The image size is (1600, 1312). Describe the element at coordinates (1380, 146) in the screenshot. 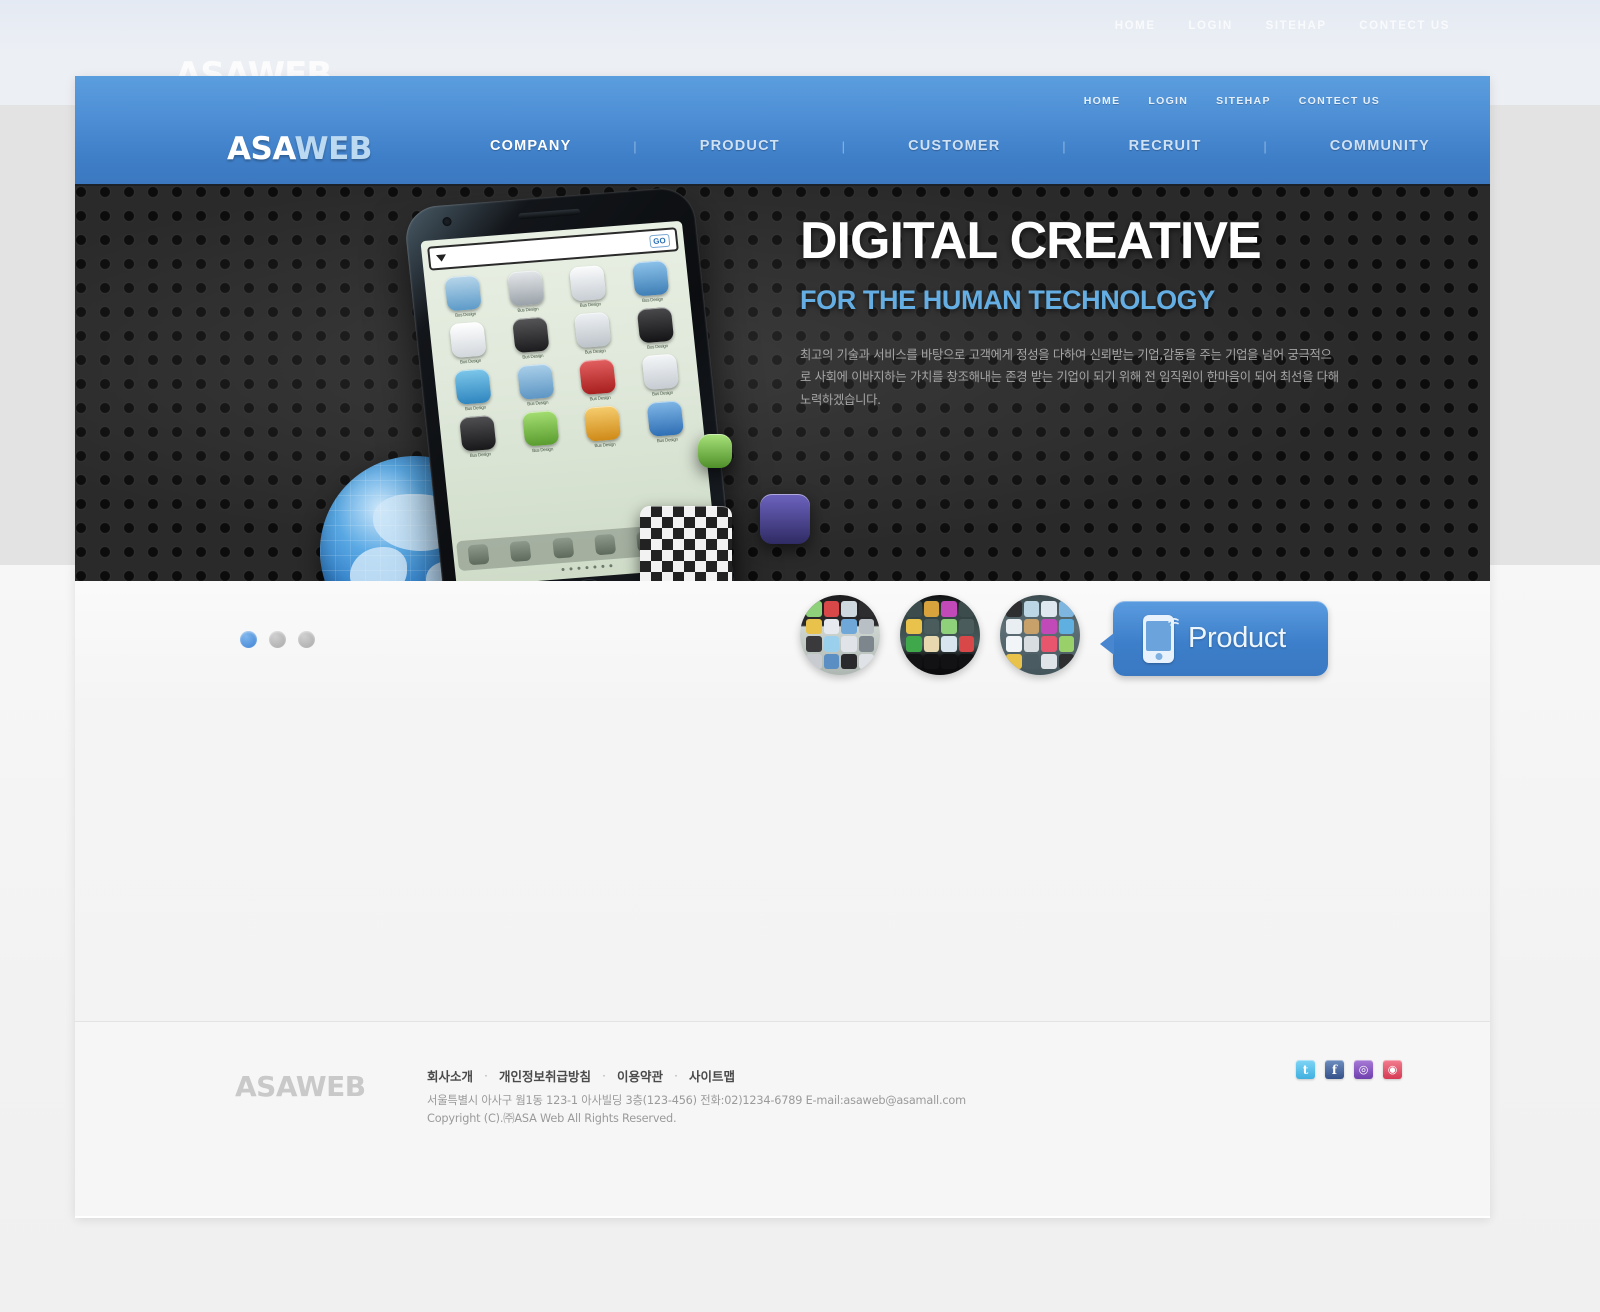

I see `nav-item-community: COMMUNITY` at that location.